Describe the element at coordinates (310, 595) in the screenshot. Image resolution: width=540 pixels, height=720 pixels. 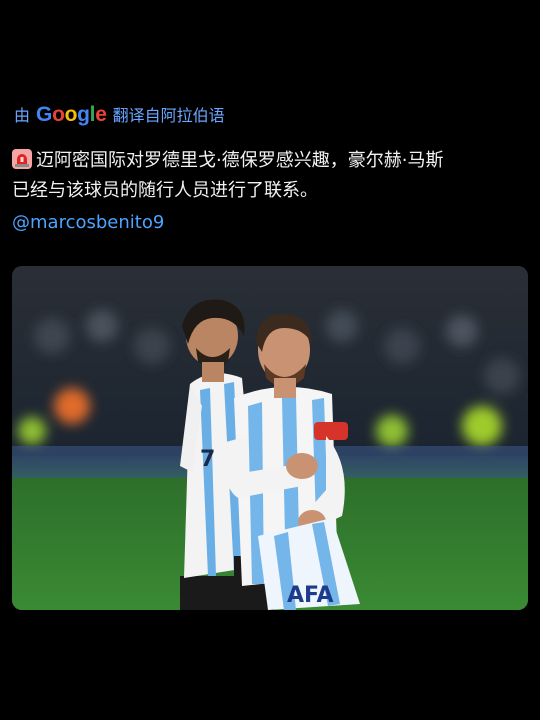
I see `afa-badge: AFA` at that location.